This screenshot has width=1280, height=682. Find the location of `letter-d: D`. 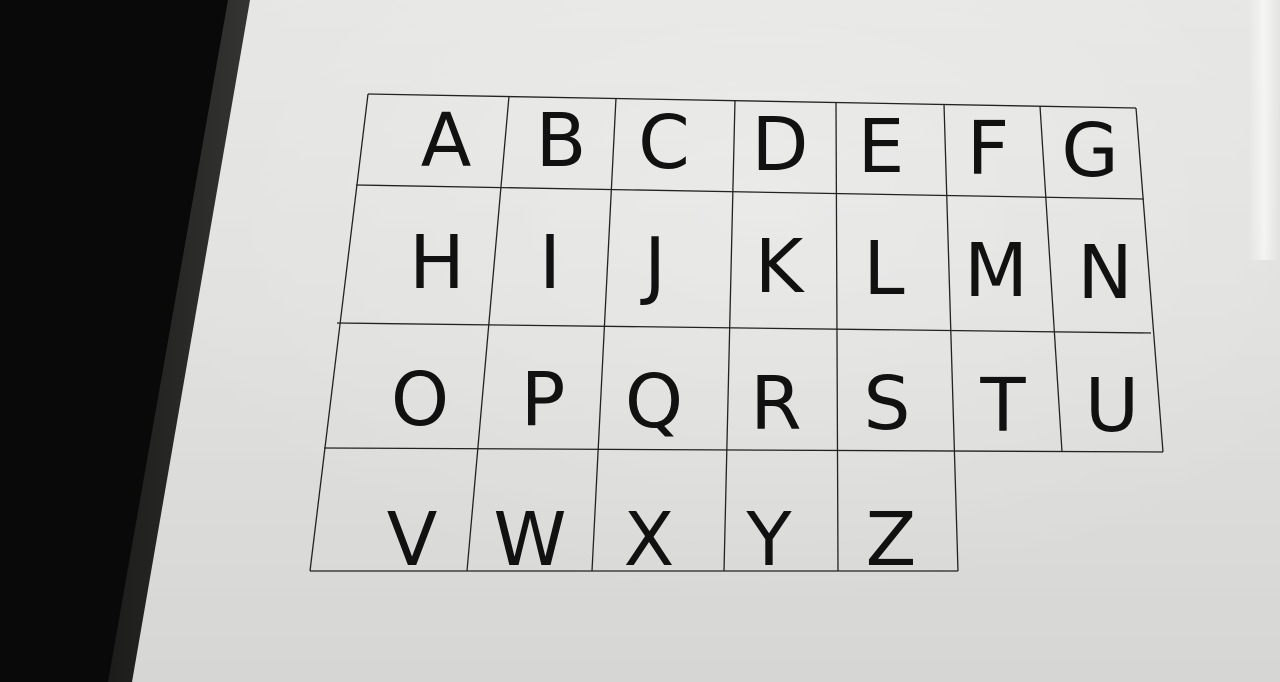

letter-d: D is located at coordinates (780, 145).